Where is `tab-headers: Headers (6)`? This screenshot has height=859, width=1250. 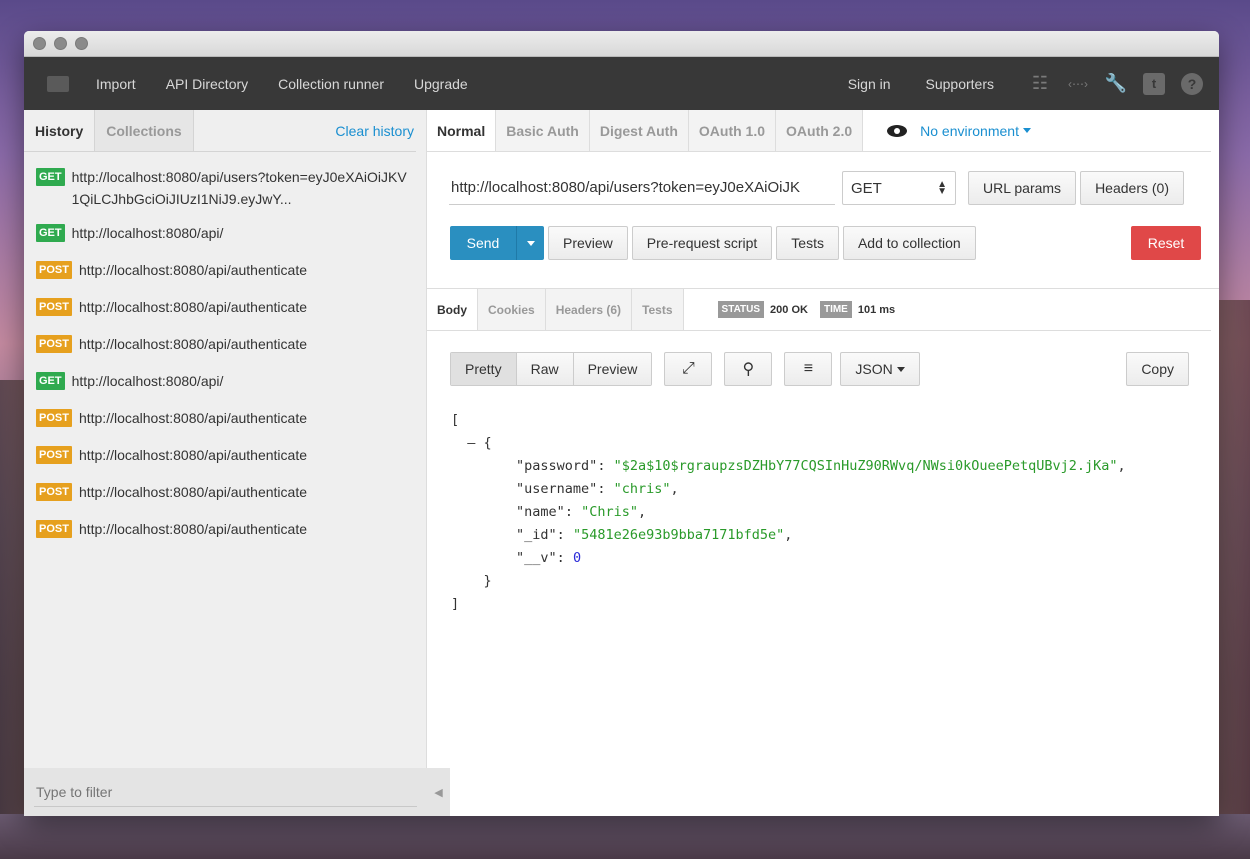
tab-headers: Headers (6) is located at coordinates (589, 309).